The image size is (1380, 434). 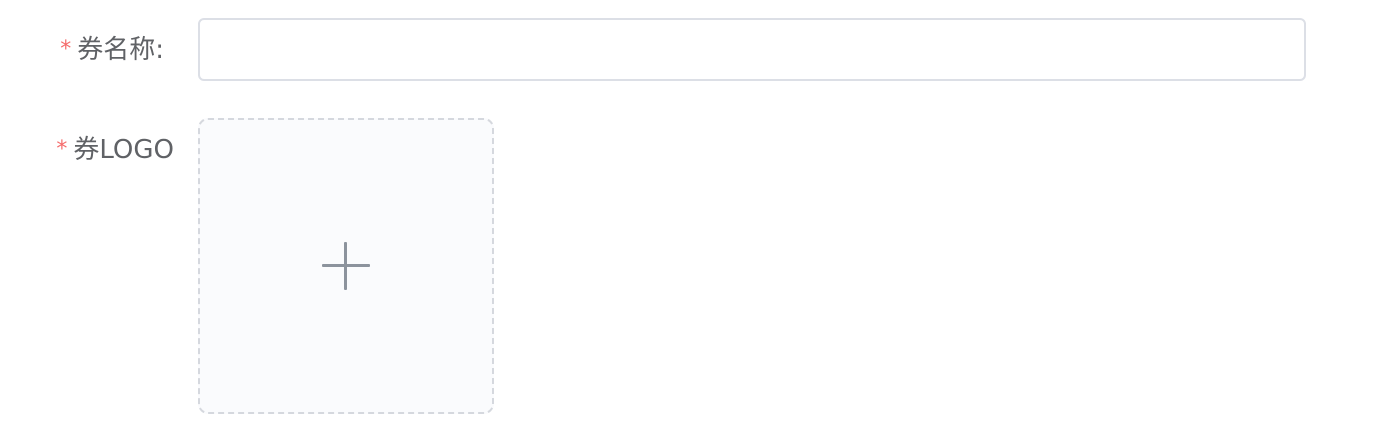 I want to click on coupon-name-form-item: * 券名称:, so click(x=690, y=50).